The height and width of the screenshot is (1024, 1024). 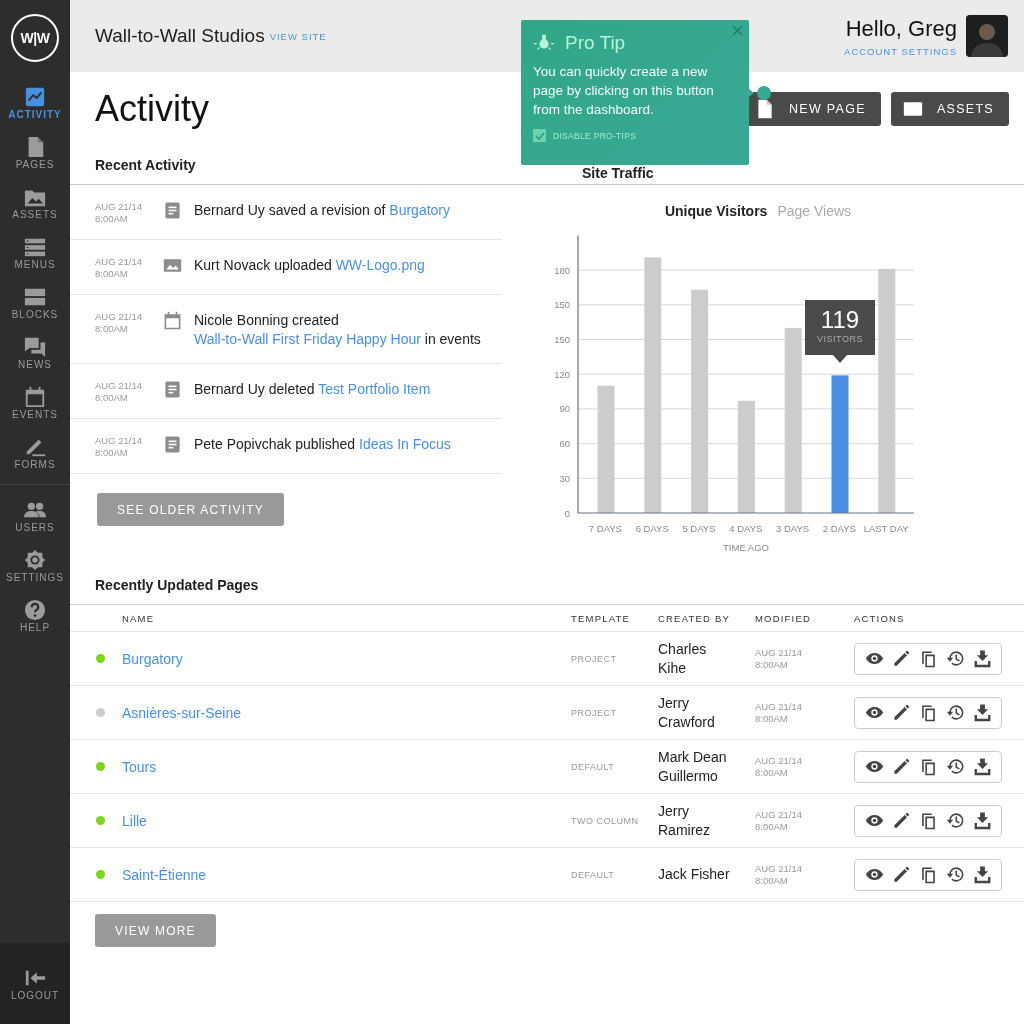 I want to click on axis-tick-label: 30, so click(x=564, y=478).